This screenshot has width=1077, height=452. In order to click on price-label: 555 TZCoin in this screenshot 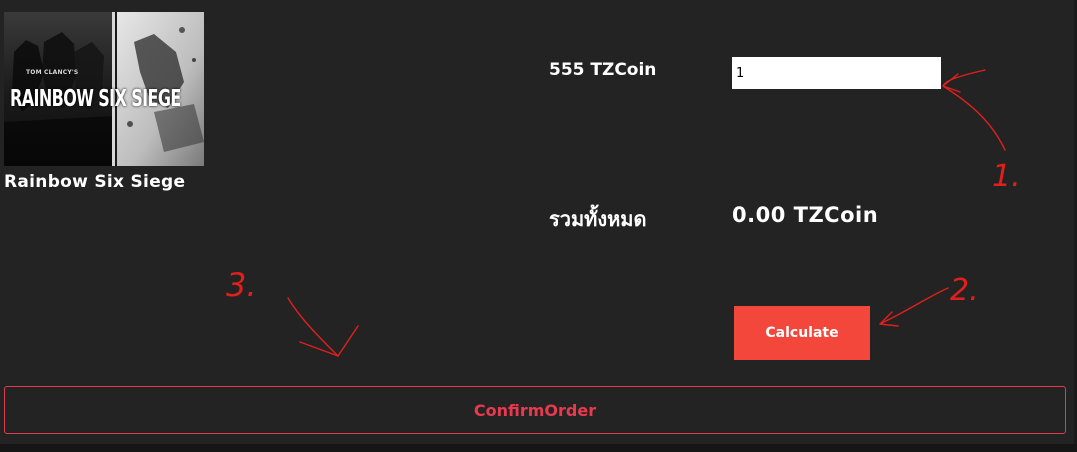, I will do `click(603, 70)`.